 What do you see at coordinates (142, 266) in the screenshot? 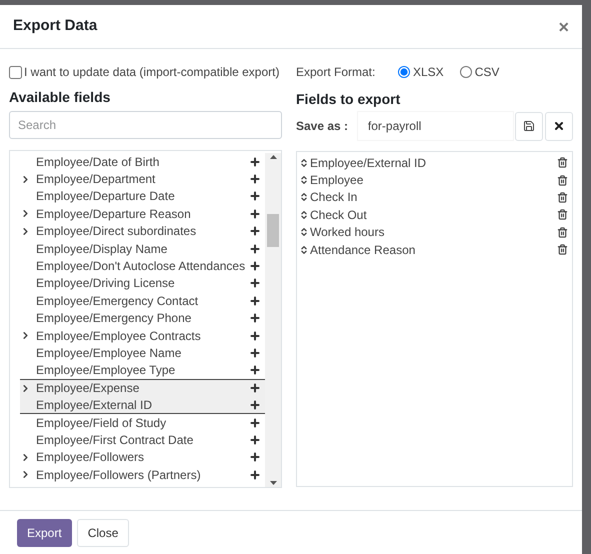
I see `field-item: Employee/Don't Autoclose Attendances` at bounding box center [142, 266].